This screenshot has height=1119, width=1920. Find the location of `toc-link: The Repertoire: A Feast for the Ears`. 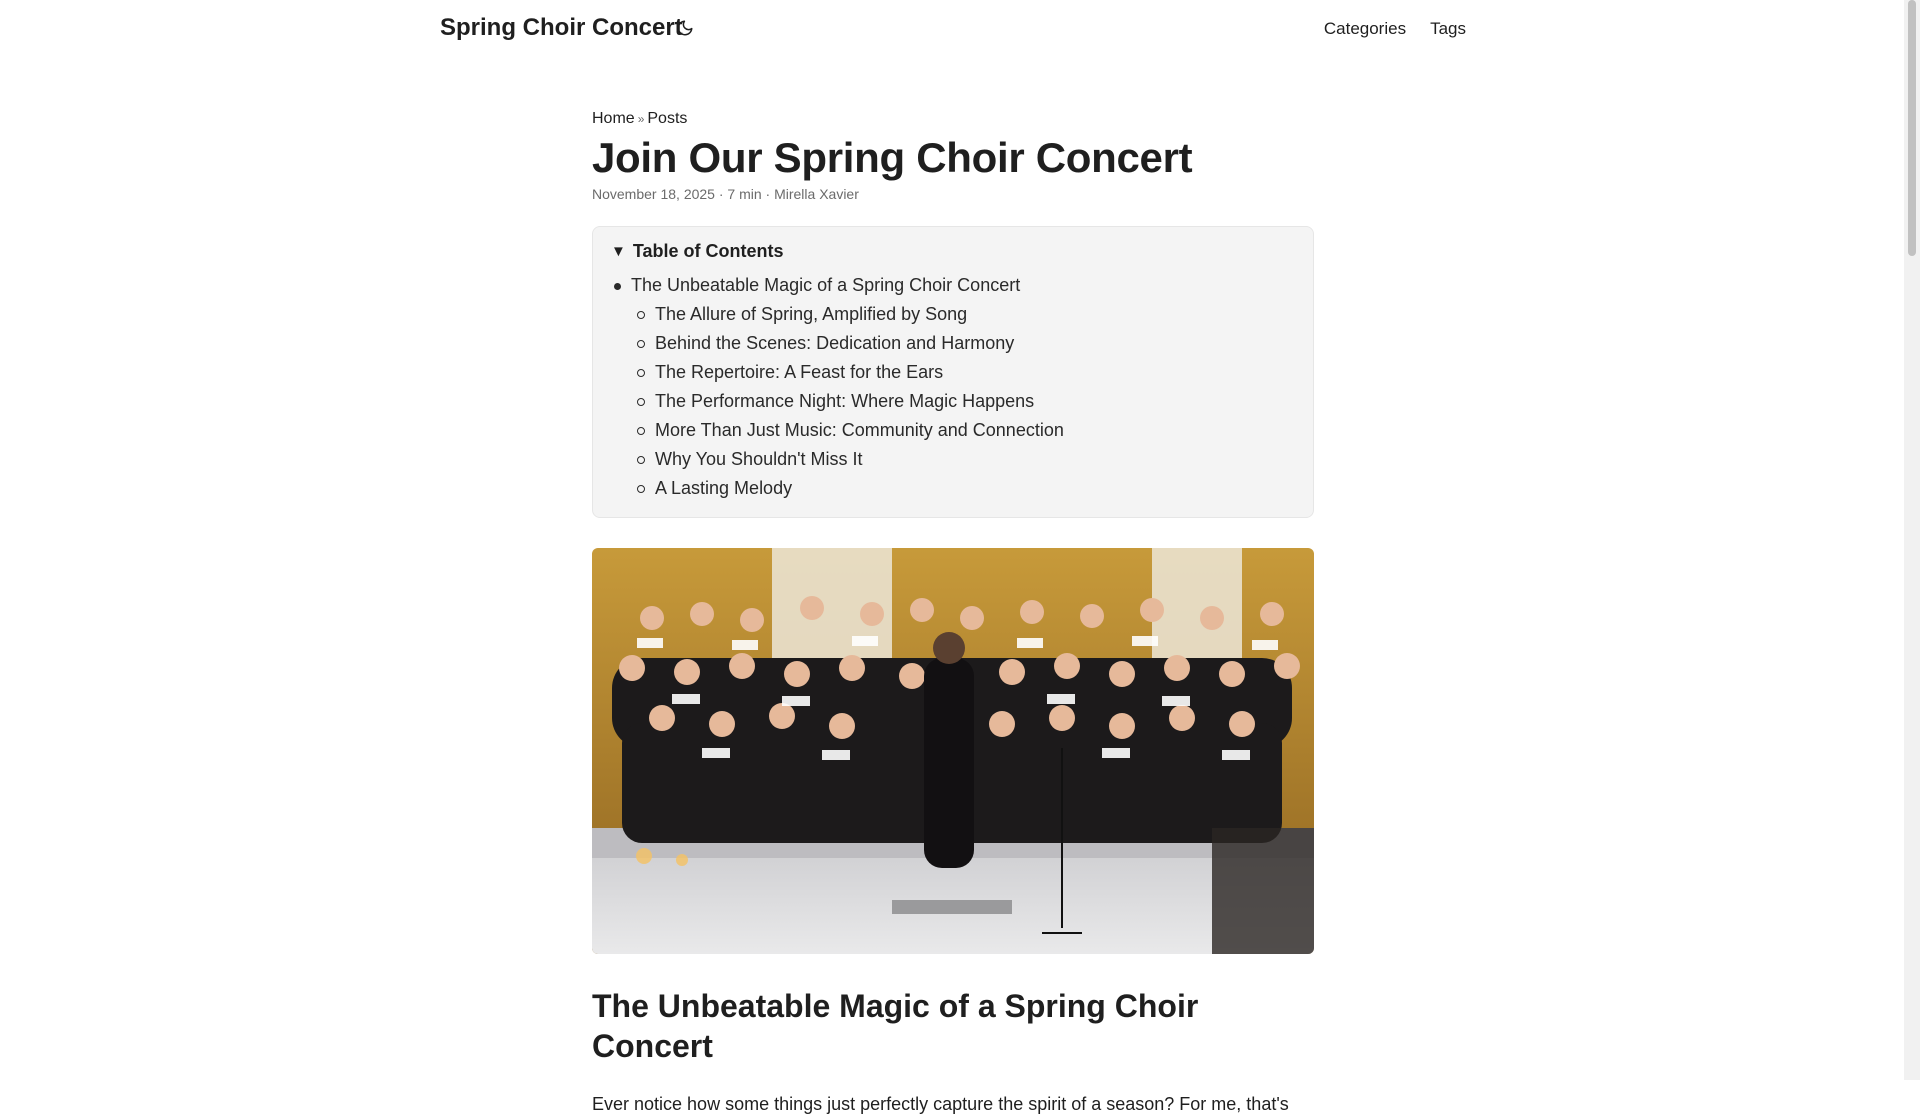

toc-link: The Repertoire: A Feast for the Ears is located at coordinates (799, 372).